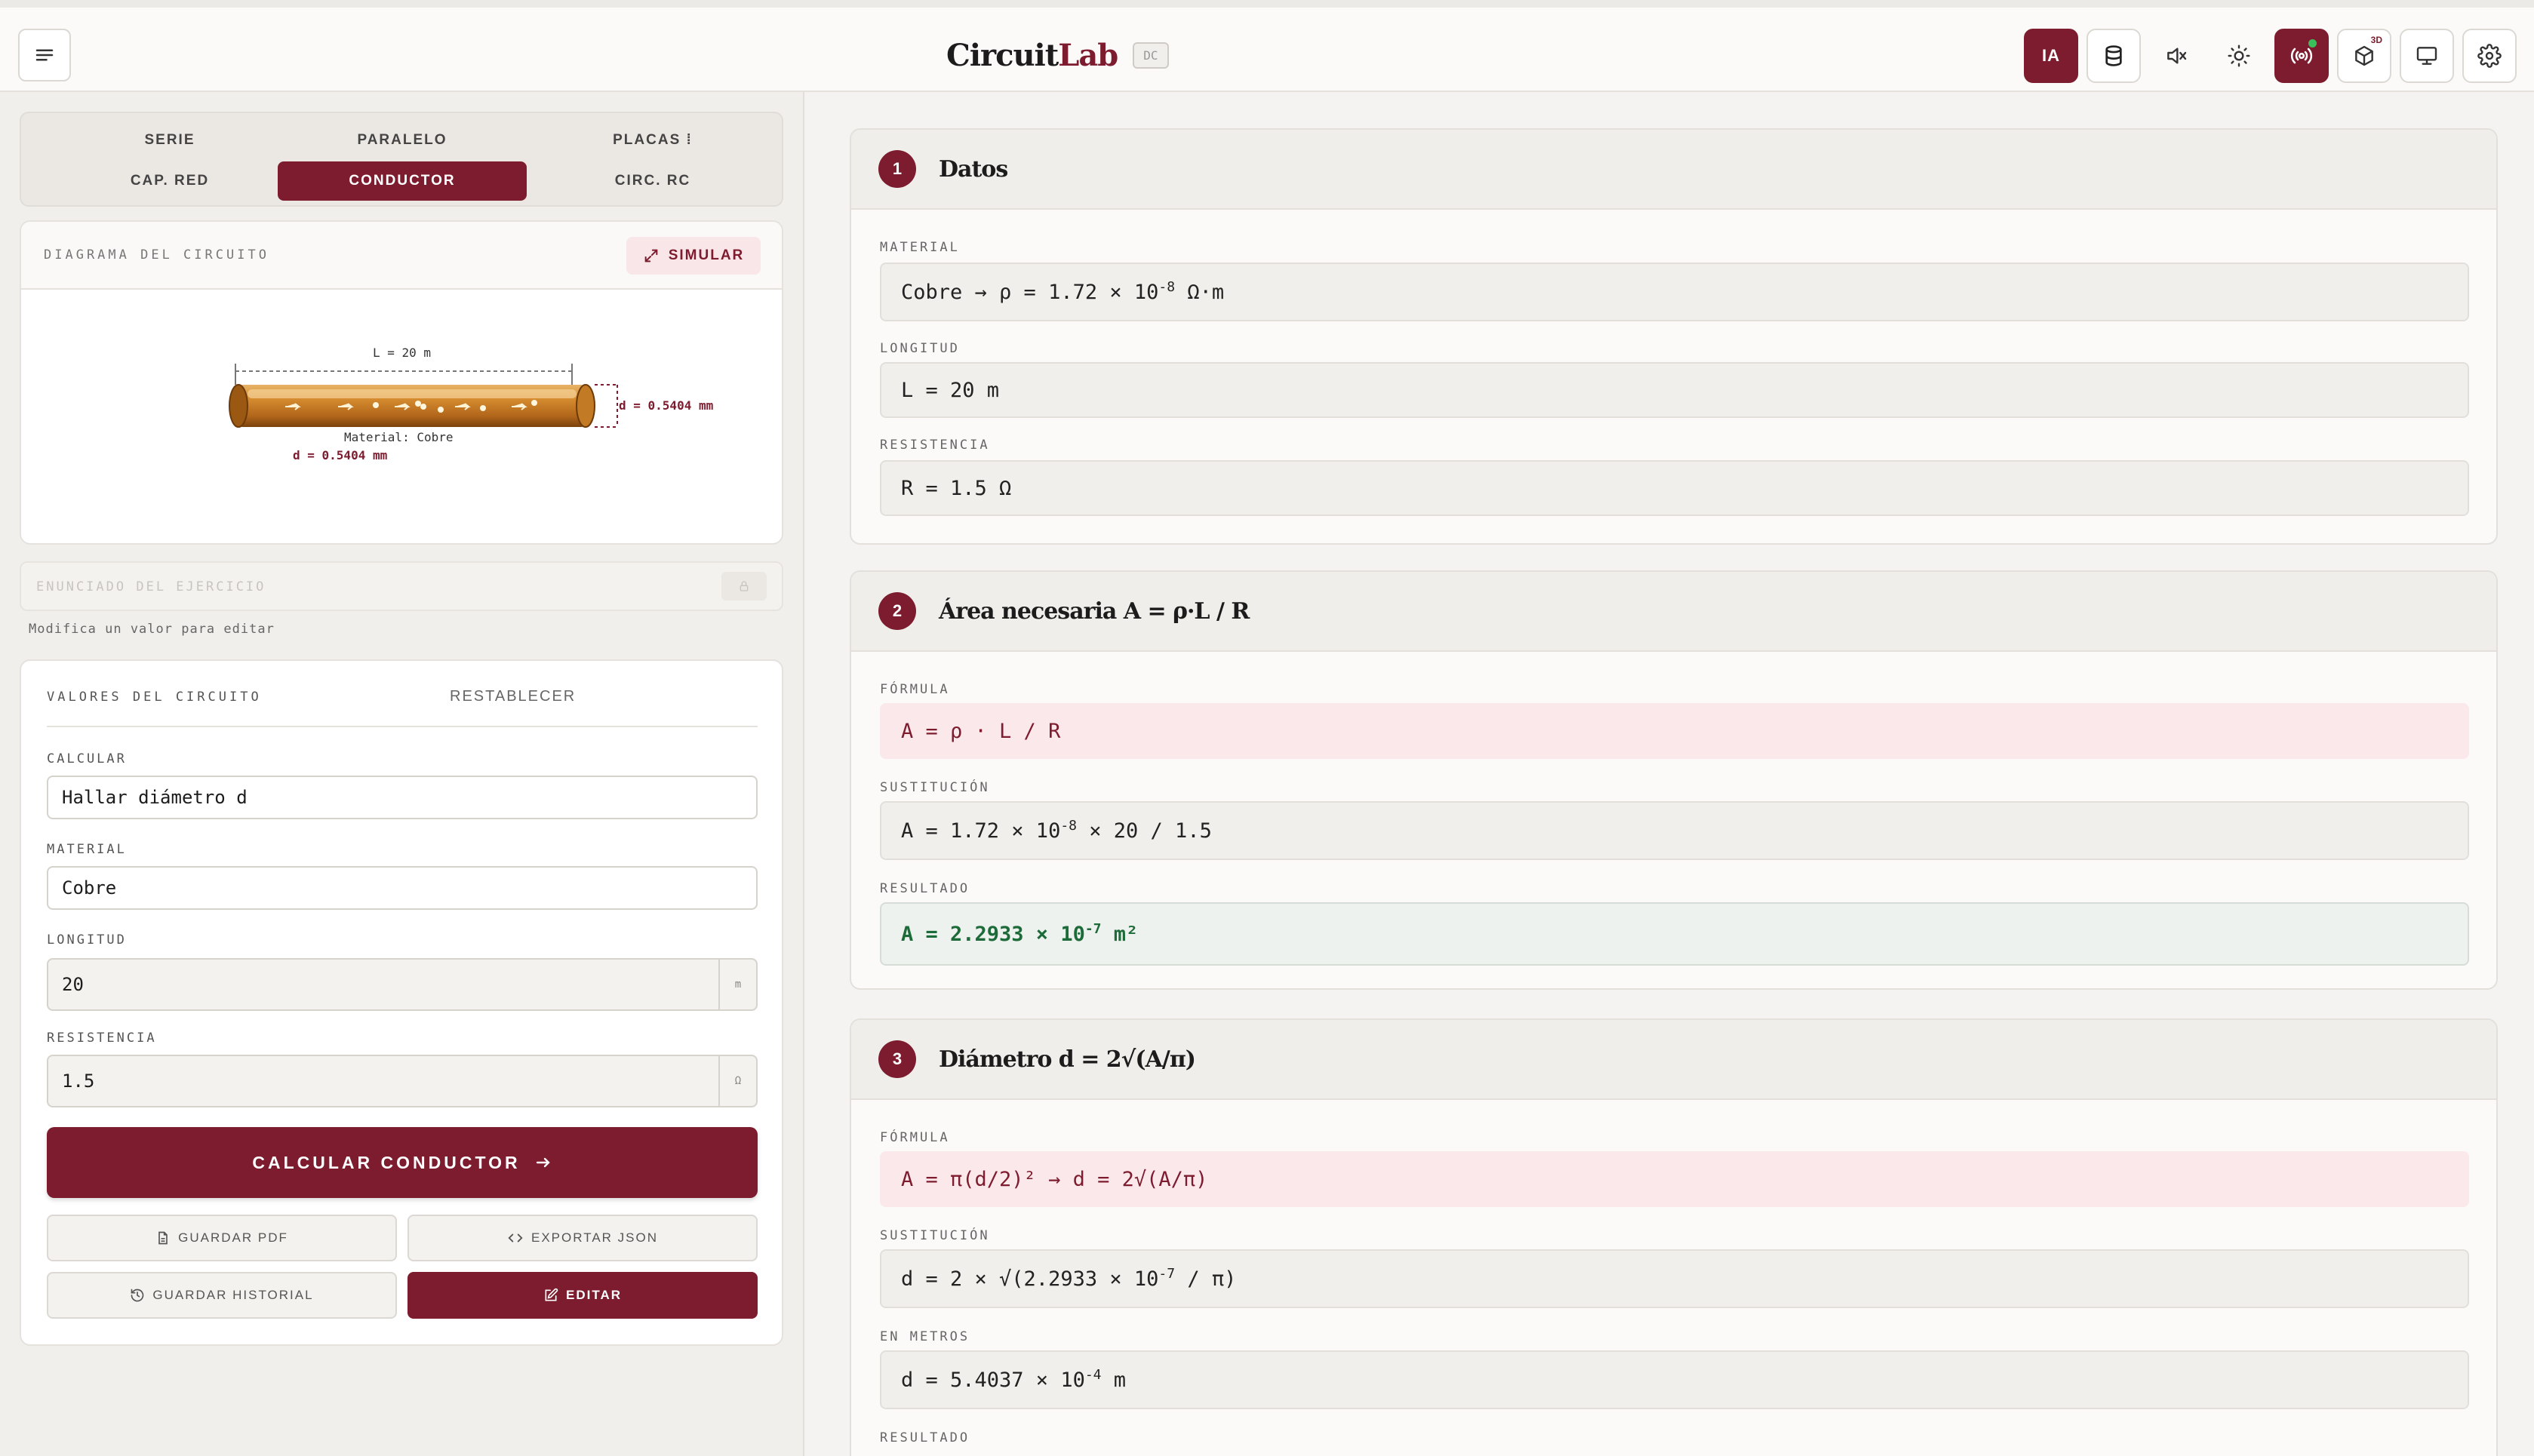 This screenshot has width=2534, height=1456. I want to click on export-json-button: EXPORTAR JSON, so click(582, 1238).